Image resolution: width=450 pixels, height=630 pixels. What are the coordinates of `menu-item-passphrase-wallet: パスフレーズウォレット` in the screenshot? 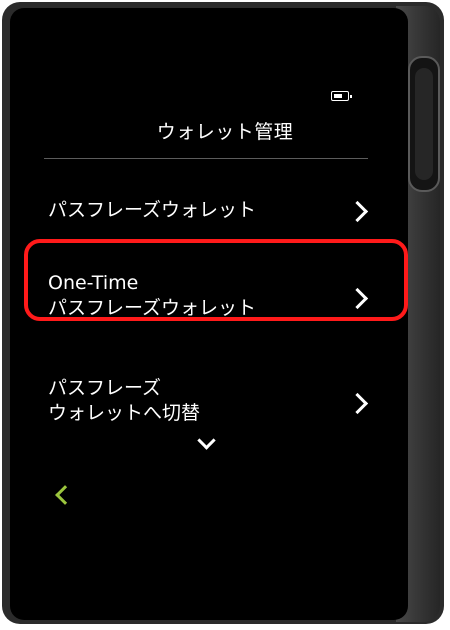 It's located at (213, 210).